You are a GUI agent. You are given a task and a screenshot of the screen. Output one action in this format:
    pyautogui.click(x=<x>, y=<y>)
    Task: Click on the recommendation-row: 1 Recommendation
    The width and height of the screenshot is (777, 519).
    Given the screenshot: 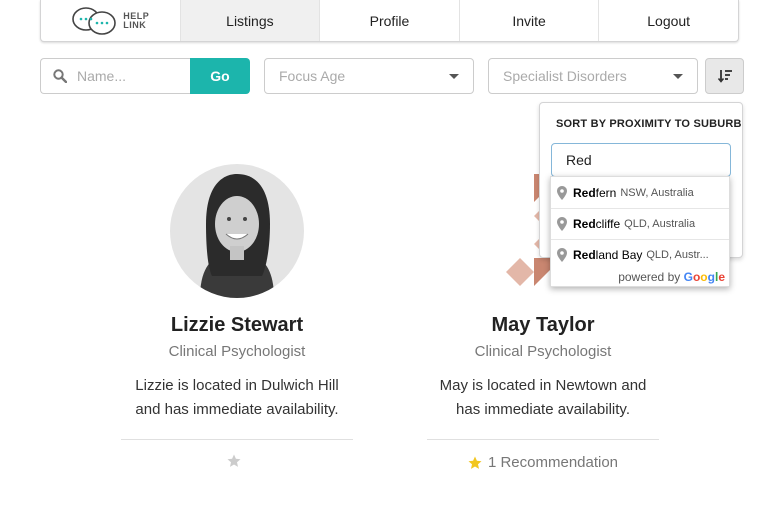 What is the action you would take?
    pyautogui.click(x=543, y=462)
    